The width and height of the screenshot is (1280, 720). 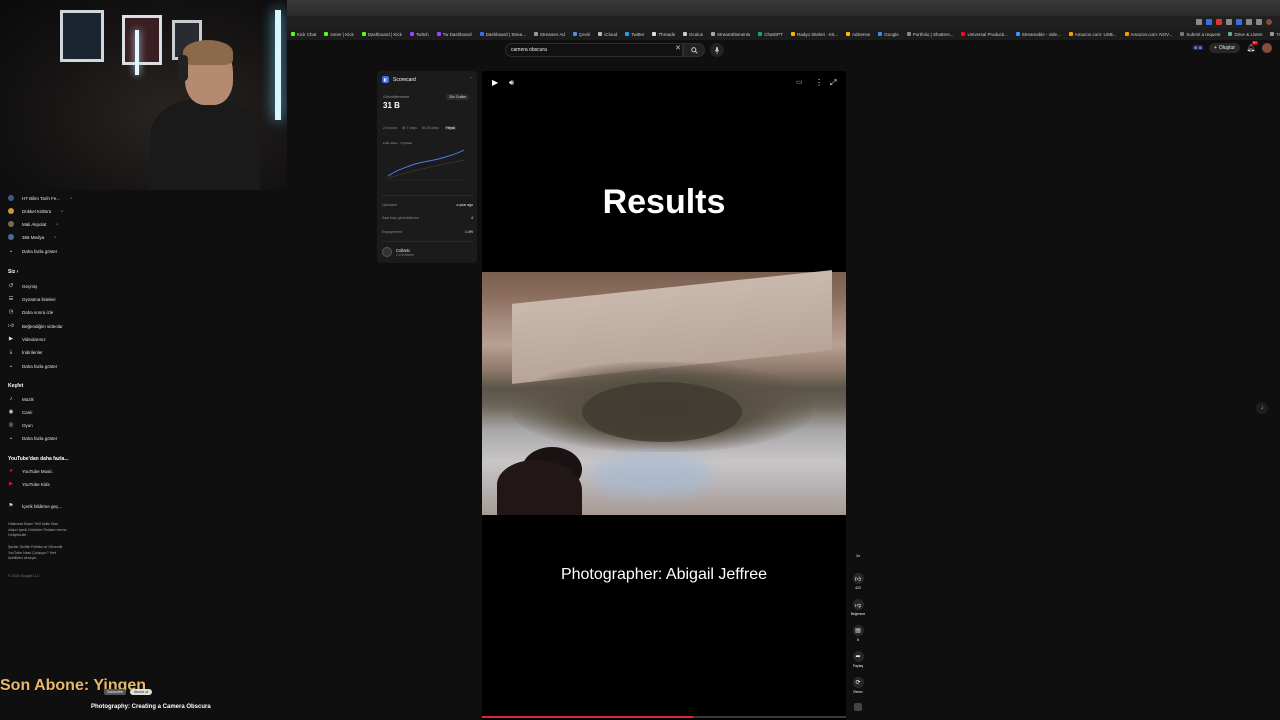 What do you see at coordinates (858, 633) in the screenshot?
I see `comments-button: ▤ 8` at bounding box center [858, 633].